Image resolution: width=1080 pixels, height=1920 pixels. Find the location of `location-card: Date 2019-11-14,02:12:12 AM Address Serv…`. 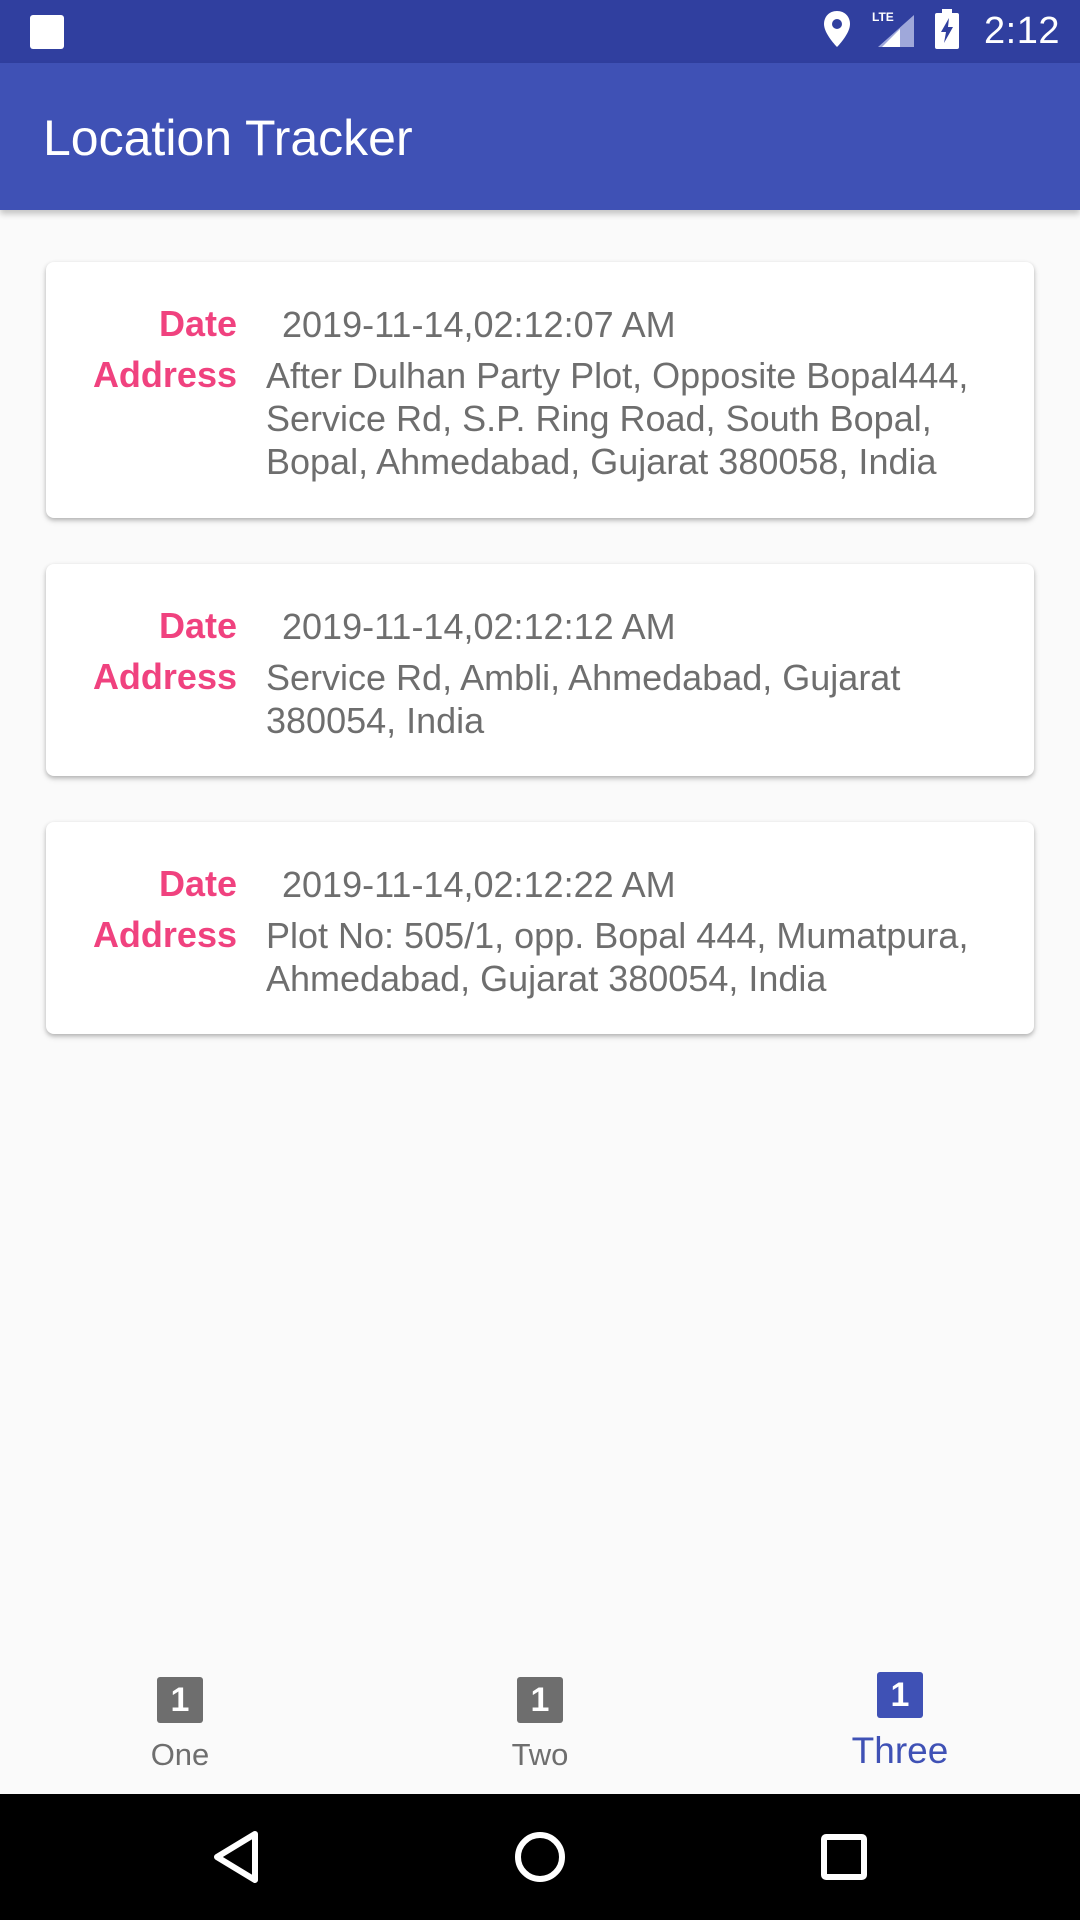

location-card: Date 2019-11-14,02:12:12 AM Address Serv… is located at coordinates (540, 670).